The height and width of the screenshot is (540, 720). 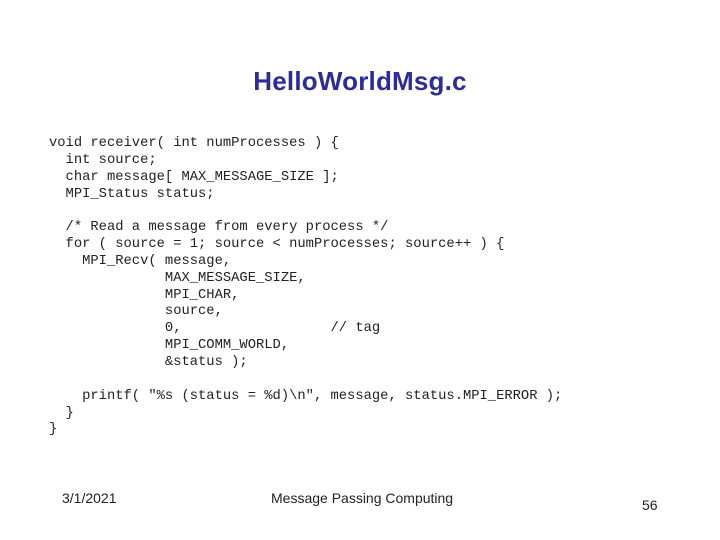 What do you see at coordinates (136, 312) in the screenshot?
I see `code-line: source,` at bounding box center [136, 312].